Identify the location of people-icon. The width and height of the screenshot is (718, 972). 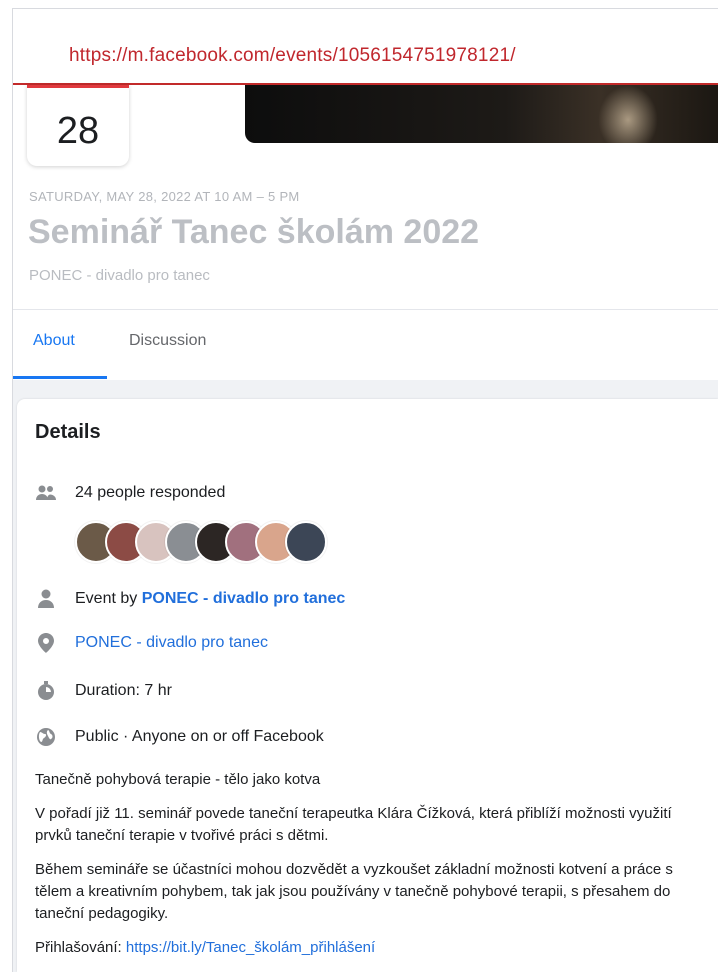
(46, 493).